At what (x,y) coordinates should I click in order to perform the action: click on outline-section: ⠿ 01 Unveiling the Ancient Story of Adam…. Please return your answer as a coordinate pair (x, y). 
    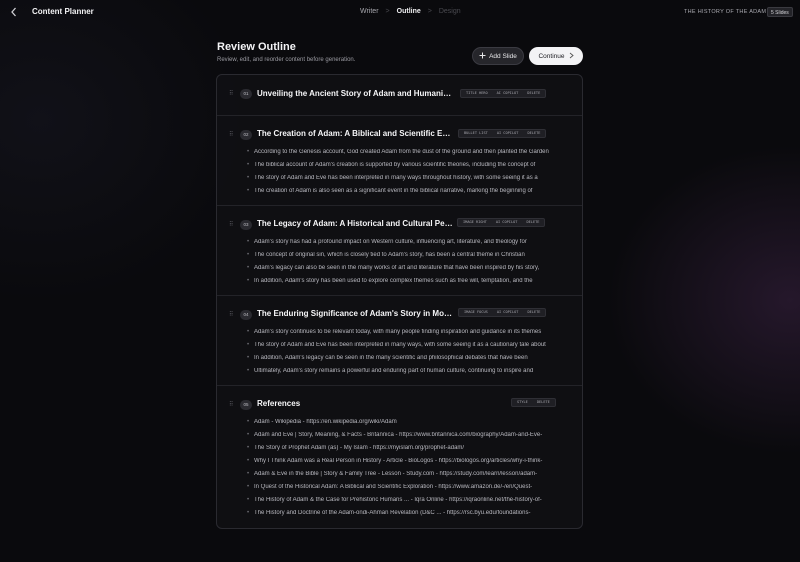
    Looking at the image, I should click on (399, 95).